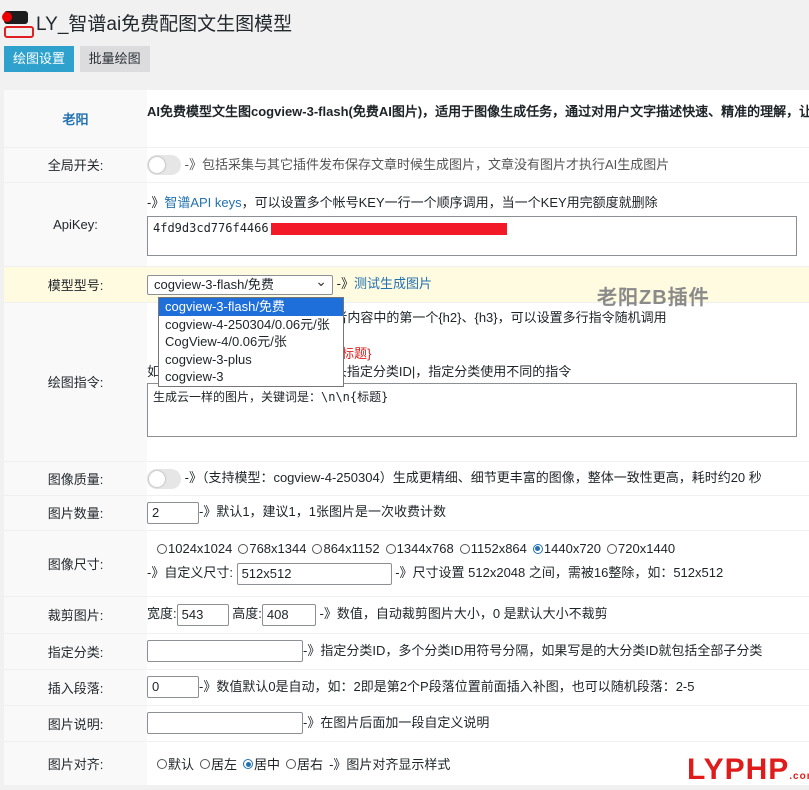 The image size is (809, 790). I want to click on align-radio-group: 默认 居左 居中 居右, so click(238, 764).